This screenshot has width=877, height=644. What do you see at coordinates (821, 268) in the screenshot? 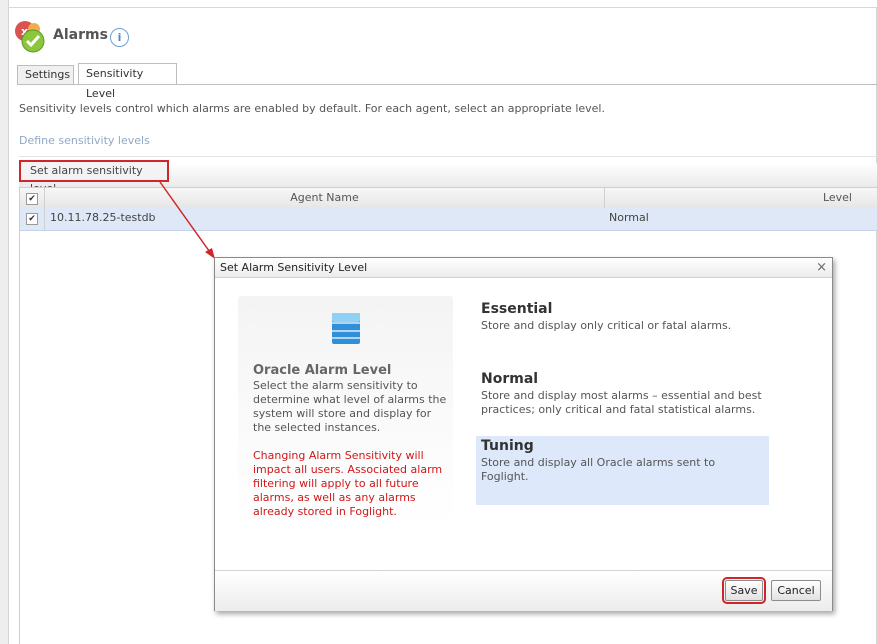
I see `close-icon: ×` at bounding box center [821, 268].